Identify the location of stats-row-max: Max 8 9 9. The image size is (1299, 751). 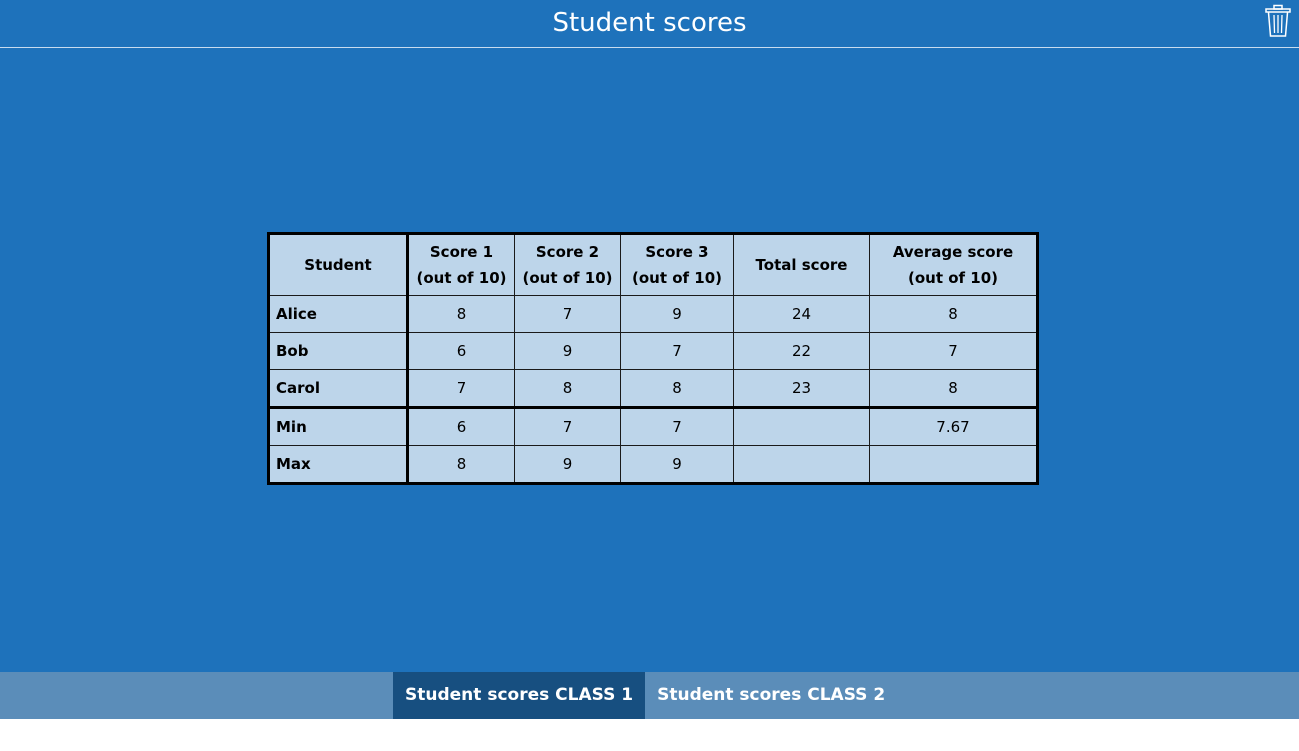
(653, 464).